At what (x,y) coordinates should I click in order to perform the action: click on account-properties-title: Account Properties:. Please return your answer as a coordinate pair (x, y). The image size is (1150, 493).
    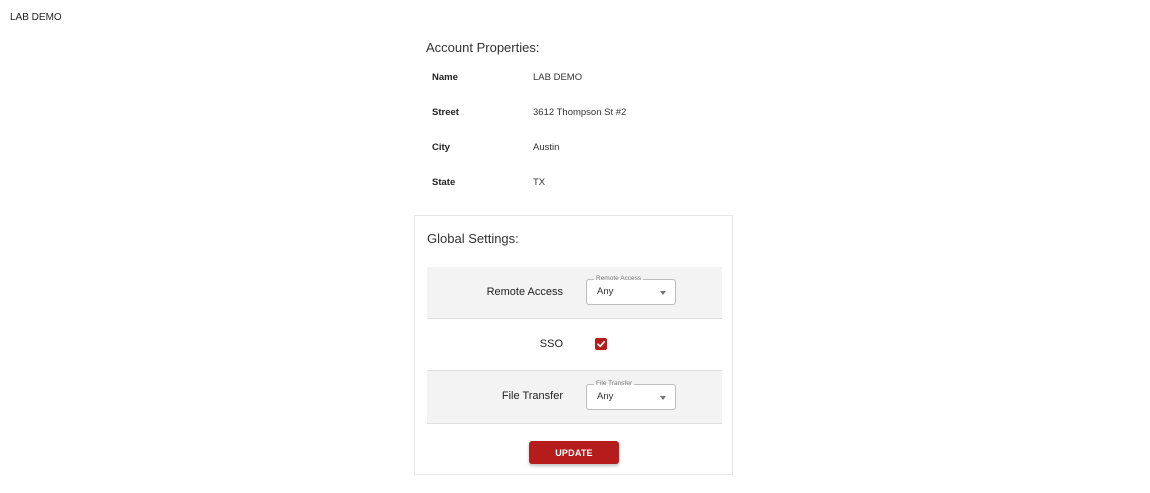
    Looking at the image, I should click on (483, 47).